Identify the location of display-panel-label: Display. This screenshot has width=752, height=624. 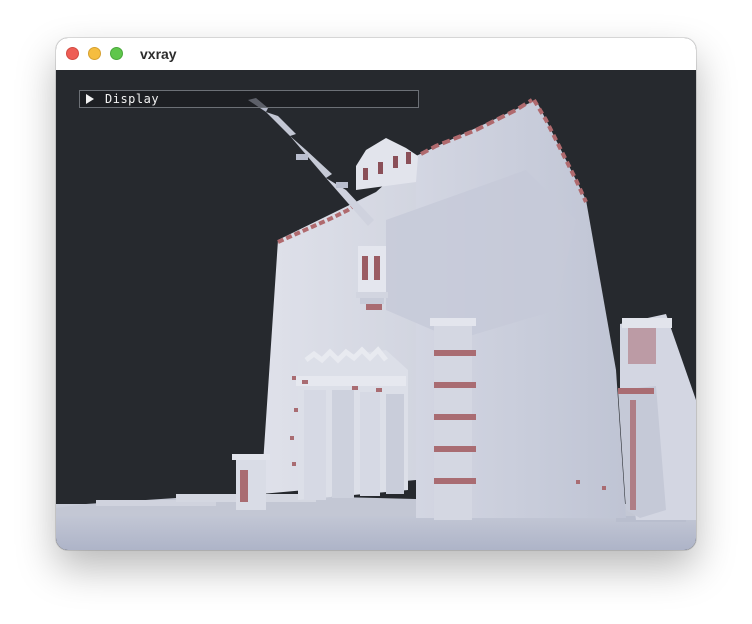
(132, 99).